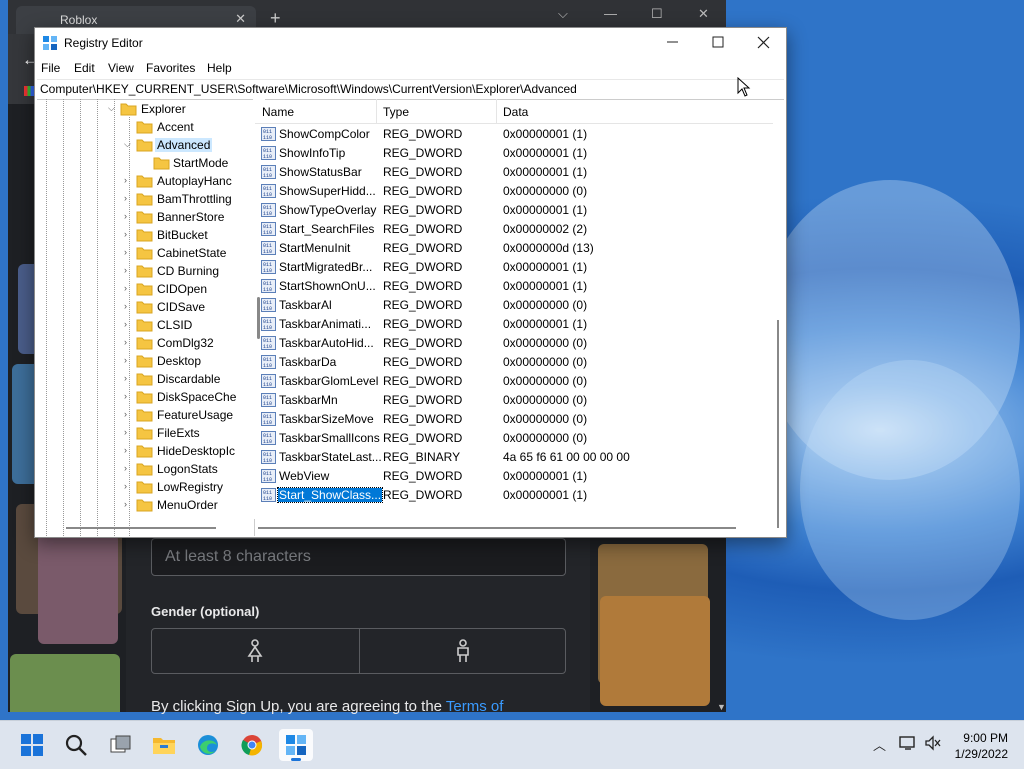 Image resolution: width=1024 pixels, height=769 pixels. I want to click on tree-item: › LowRegistry, so click(145, 487).